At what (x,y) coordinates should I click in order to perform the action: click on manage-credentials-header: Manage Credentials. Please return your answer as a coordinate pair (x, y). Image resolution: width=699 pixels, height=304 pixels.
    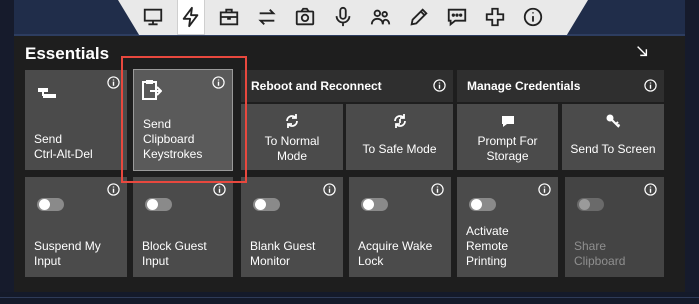
    Looking at the image, I should click on (560, 86).